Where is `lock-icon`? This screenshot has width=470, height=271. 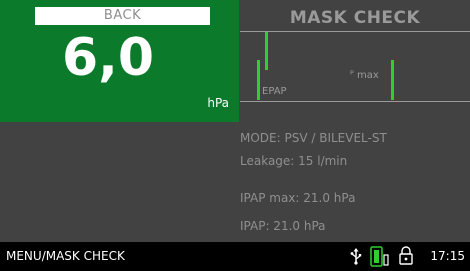
lock-icon is located at coordinates (406, 255).